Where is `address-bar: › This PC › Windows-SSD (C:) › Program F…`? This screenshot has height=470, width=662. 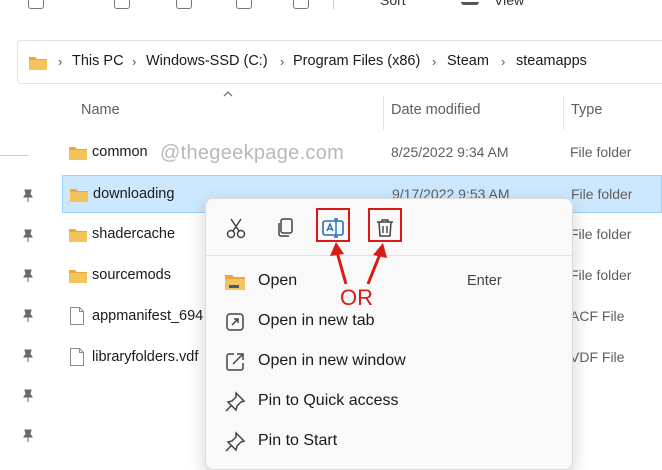
address-bar: › This PC › Windows-SSD (C:) › Program F… is located at coordinates (339, 62).